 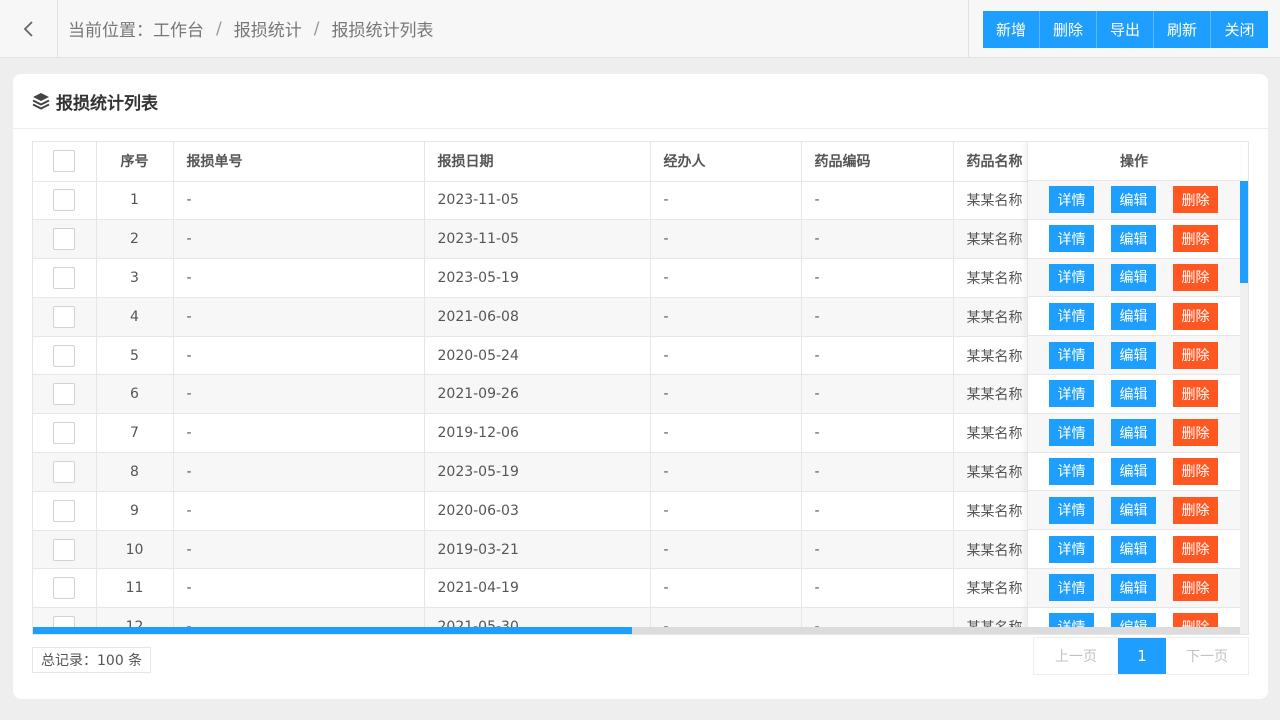 I want to click on table-row: 9-2020-06-03- - 某某名称, so click(x=563, y=511).